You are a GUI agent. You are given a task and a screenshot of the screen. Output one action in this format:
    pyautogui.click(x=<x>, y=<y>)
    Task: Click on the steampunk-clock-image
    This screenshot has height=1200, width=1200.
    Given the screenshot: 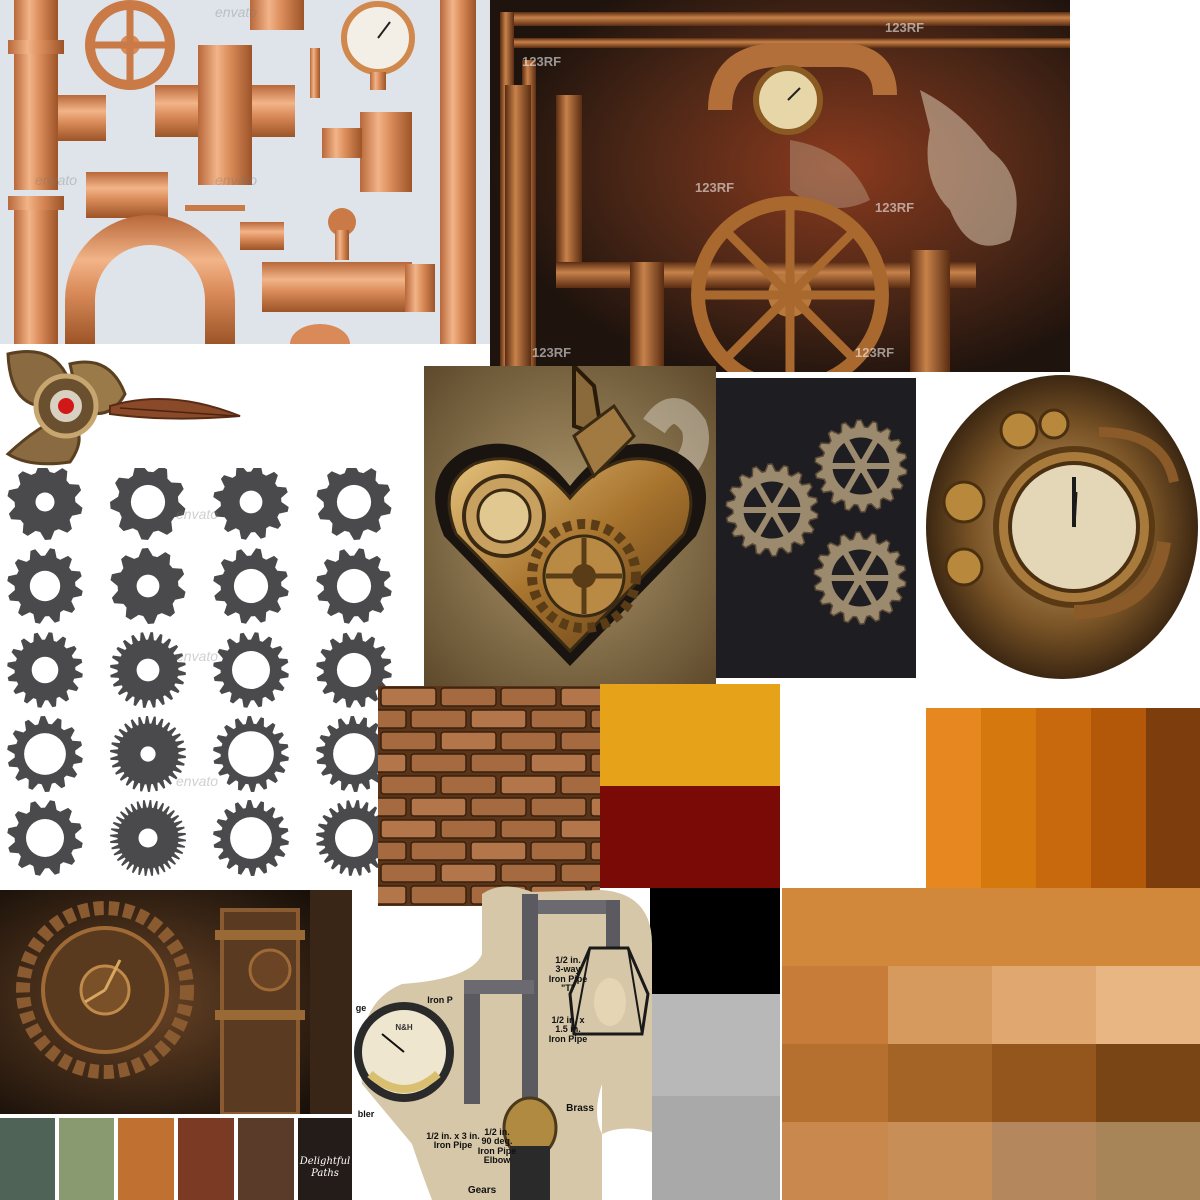 What is the action you would take?
    pyautogui.click(x=1062, y=527)
    